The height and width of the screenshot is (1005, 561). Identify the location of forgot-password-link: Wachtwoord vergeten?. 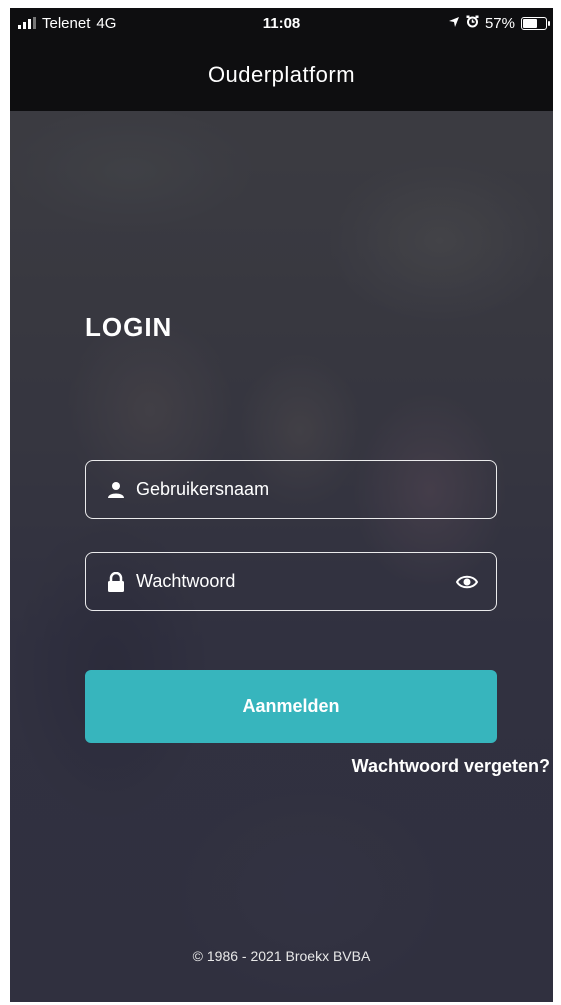
(451, 766).